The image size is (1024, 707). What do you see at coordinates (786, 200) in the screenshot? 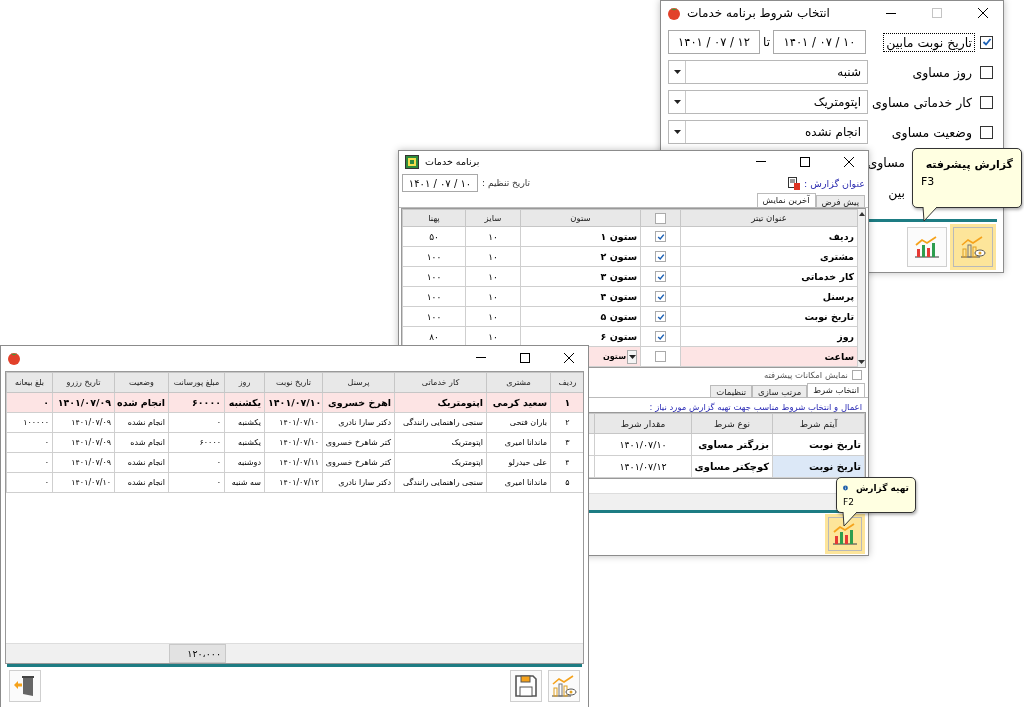
I see `tab: آخرین نمایش` at bounding box center [786, 200].